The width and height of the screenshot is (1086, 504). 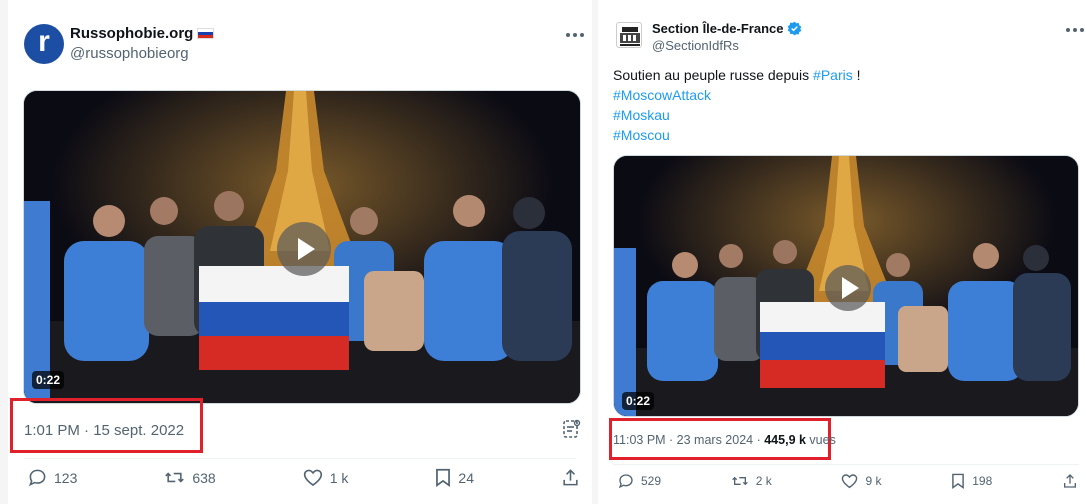 I want to click on like-count: 1 k, so click(x=339, y=477).